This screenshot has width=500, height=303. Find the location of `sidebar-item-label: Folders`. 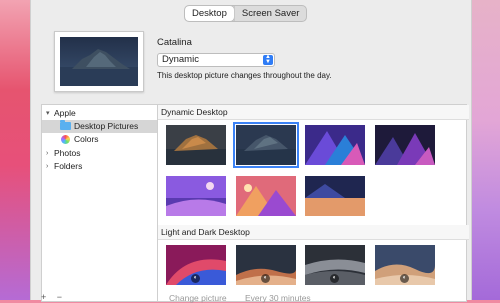

sidebar-item-label: Folders is located at coordinates (68, 166).